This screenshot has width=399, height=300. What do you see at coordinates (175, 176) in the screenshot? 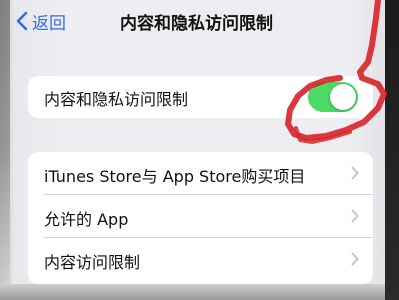
I see `list-item-label: iTunes Store与 App Store购买项目` at bounding box center [175, 176].